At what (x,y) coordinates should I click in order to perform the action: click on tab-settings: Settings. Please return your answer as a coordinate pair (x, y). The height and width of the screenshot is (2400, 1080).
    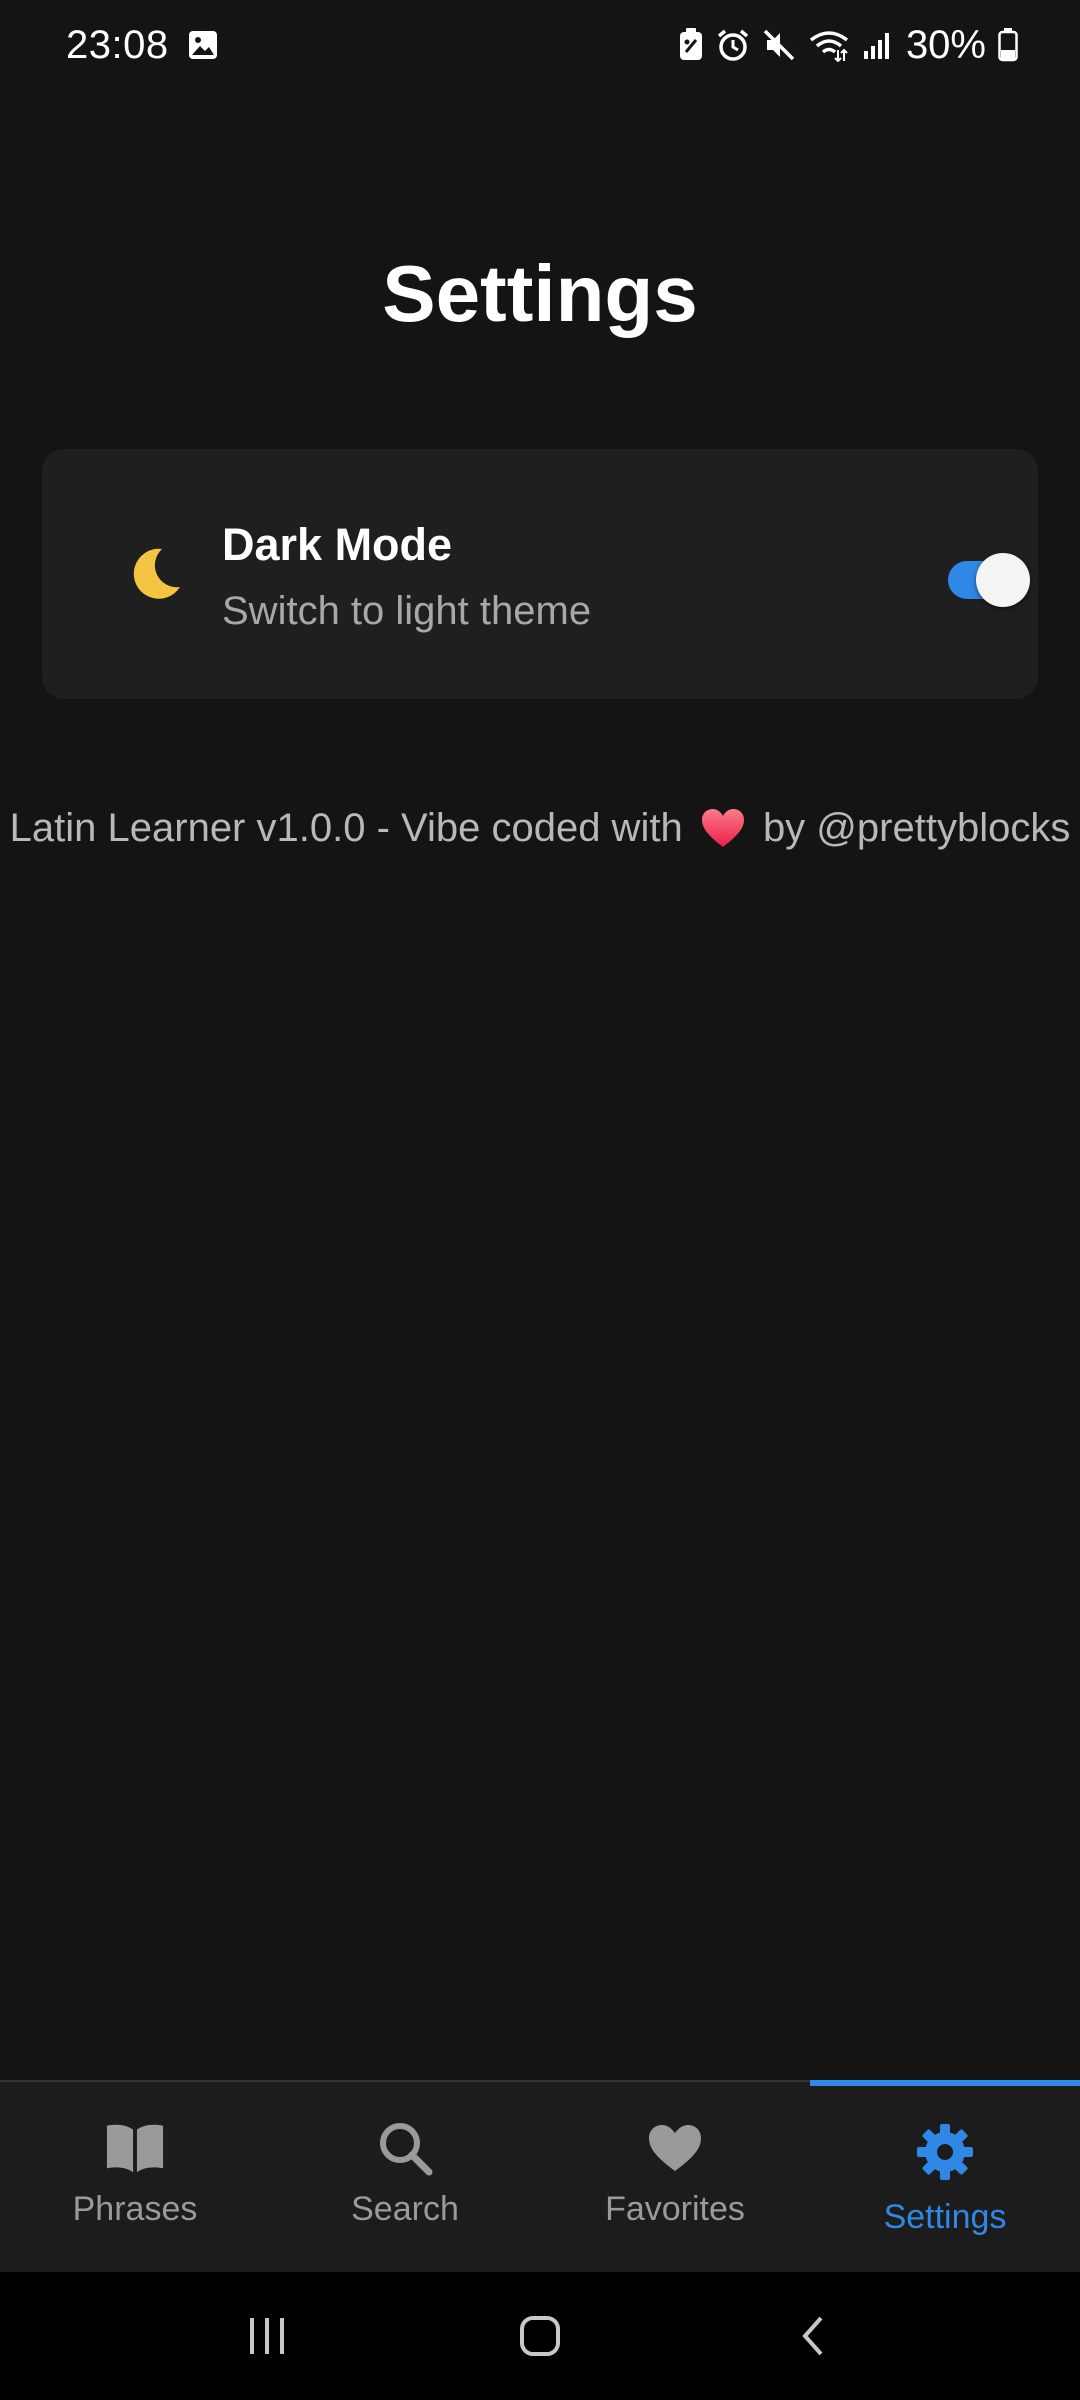
    Looking at the image, I should click on (945, 2176).